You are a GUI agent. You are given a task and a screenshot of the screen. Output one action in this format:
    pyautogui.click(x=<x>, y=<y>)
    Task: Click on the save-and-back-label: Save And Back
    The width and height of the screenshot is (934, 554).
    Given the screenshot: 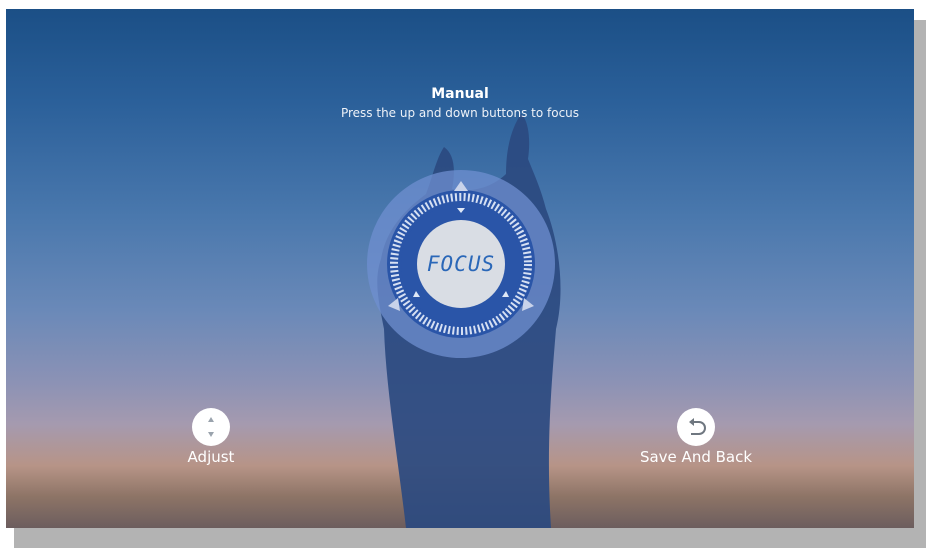 What is the action you would take?
    pyautogui.click(x=696, y=457)
    